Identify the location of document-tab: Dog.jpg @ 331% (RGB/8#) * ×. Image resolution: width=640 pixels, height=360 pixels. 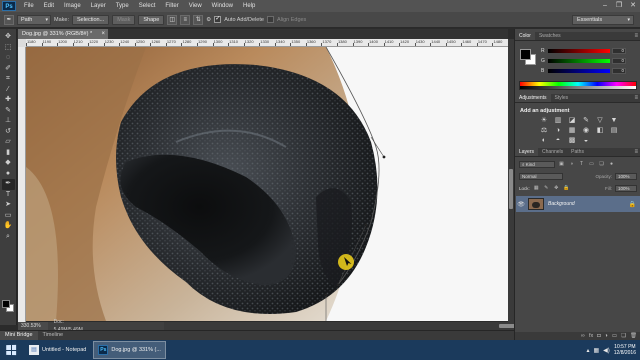
(63, 34).